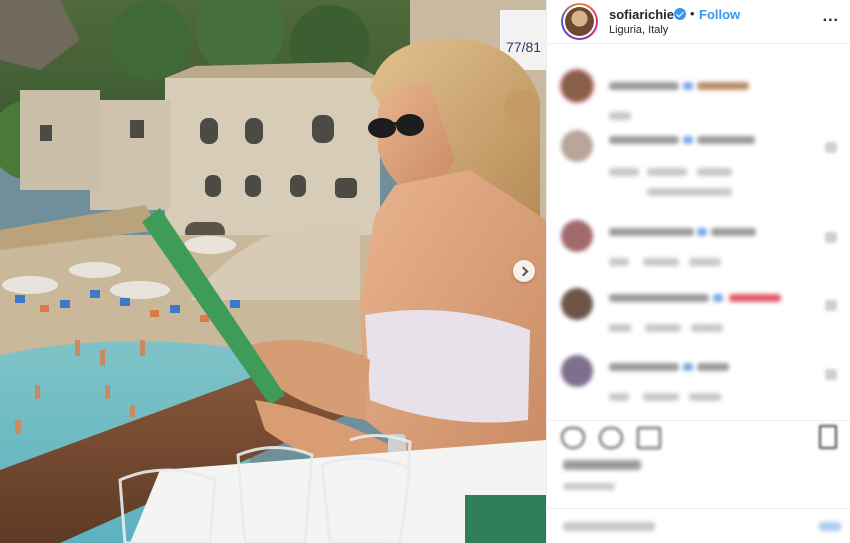 This screenshot has width=850, height=543. I want to click on divider, so click(698, 508).